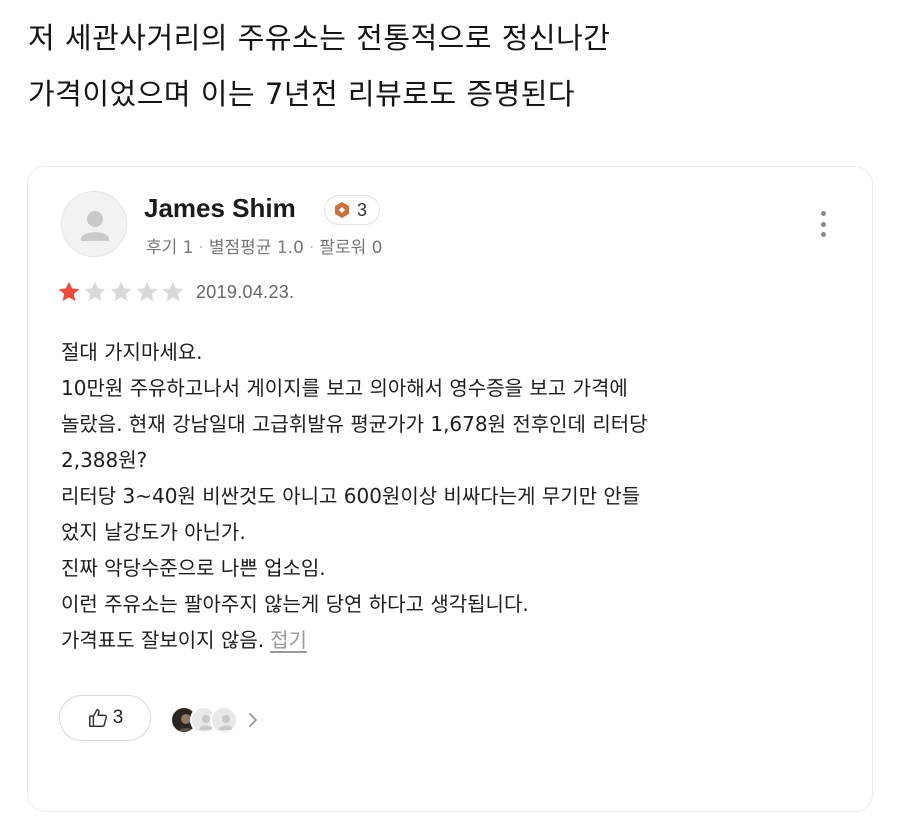 The height and width of the screenshot is (827, 900). I want to click on rating-row: 2019.04.23., so click(175, 292).